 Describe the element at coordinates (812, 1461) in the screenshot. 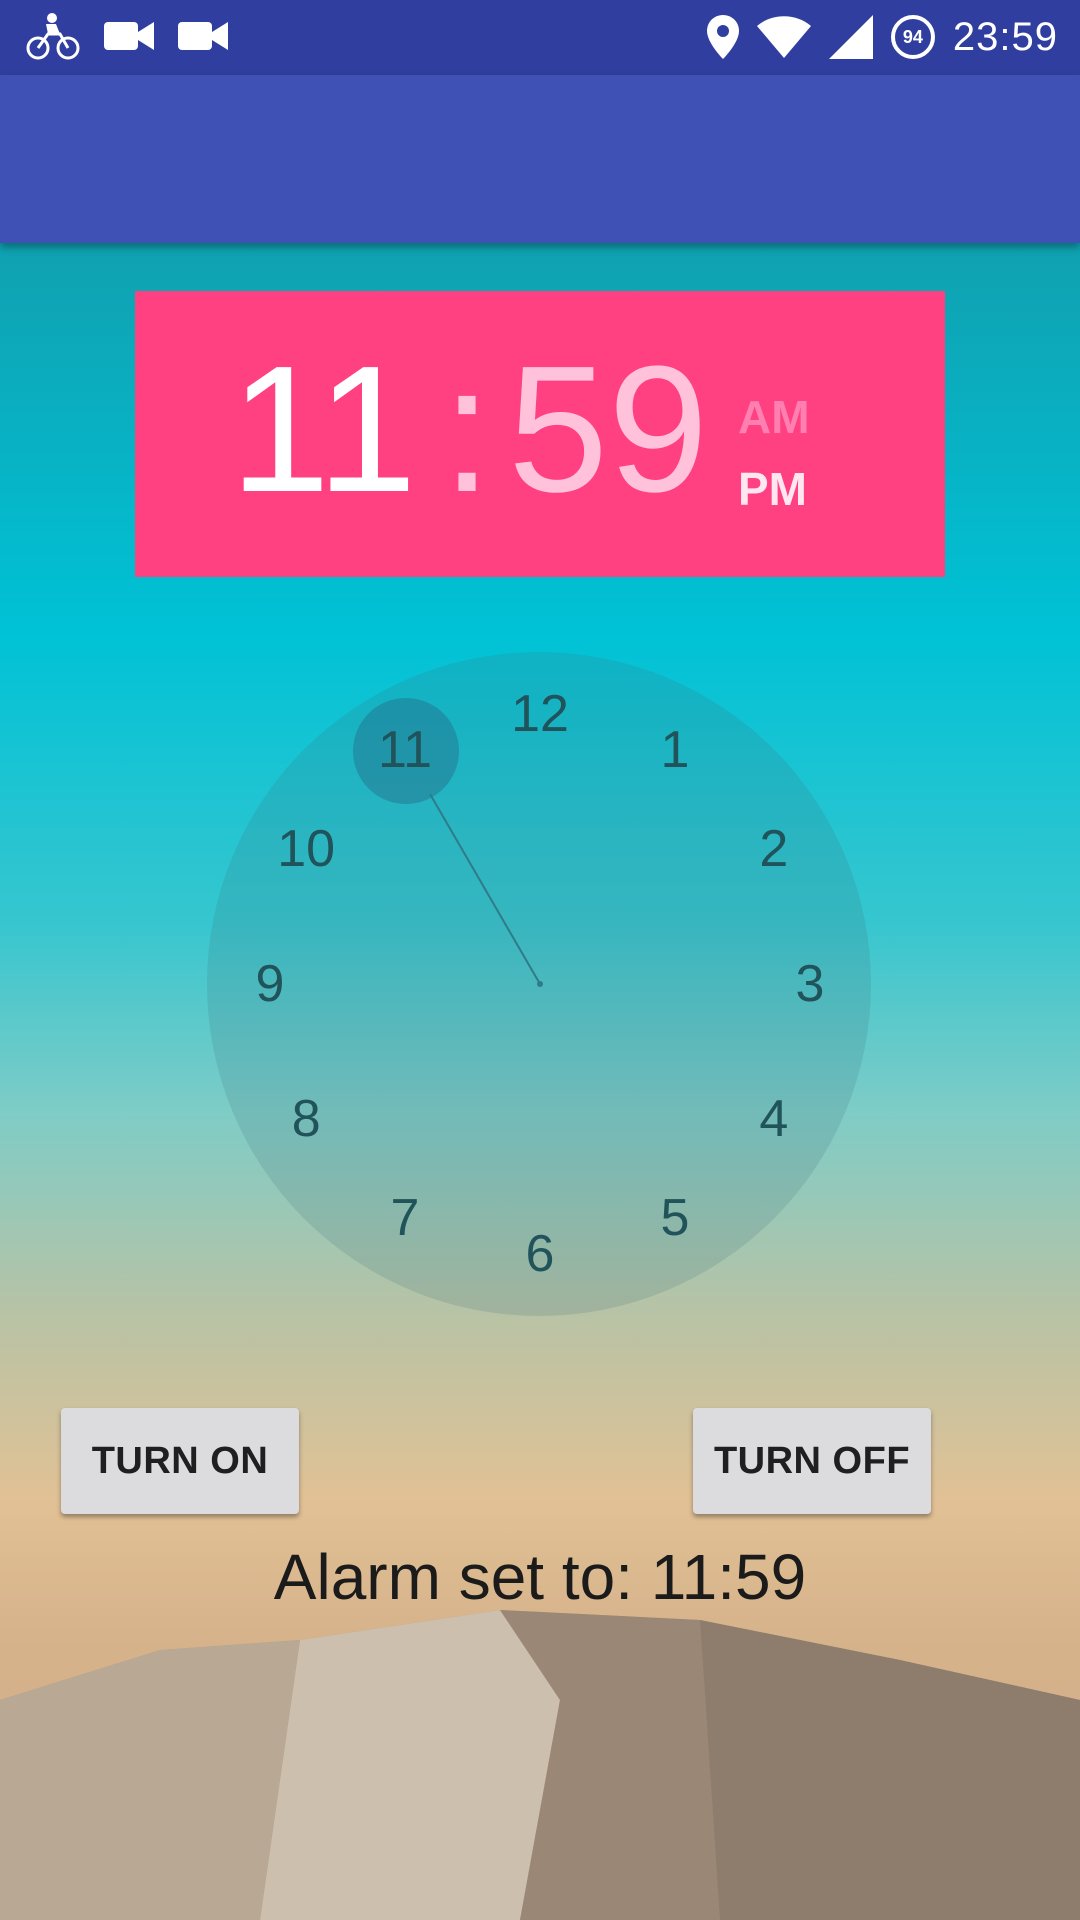

I see `turn-off-button: TURN OFF` at that location.